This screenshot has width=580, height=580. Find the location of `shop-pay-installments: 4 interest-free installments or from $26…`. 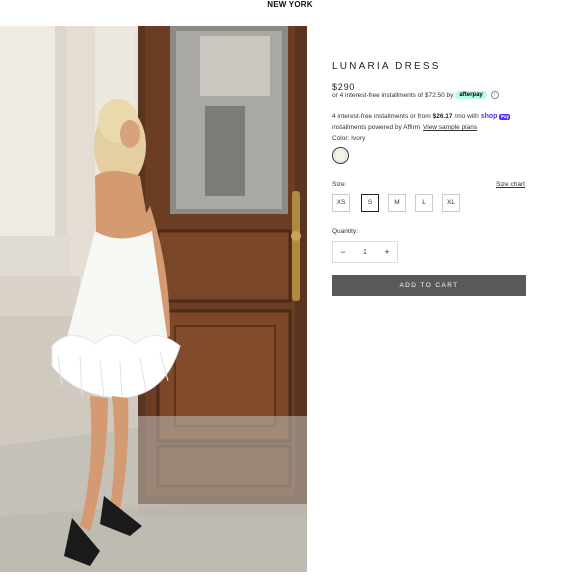

shop-pay-installments: 4 interest-free installments or from $26… is located at coordinates (421, 116).